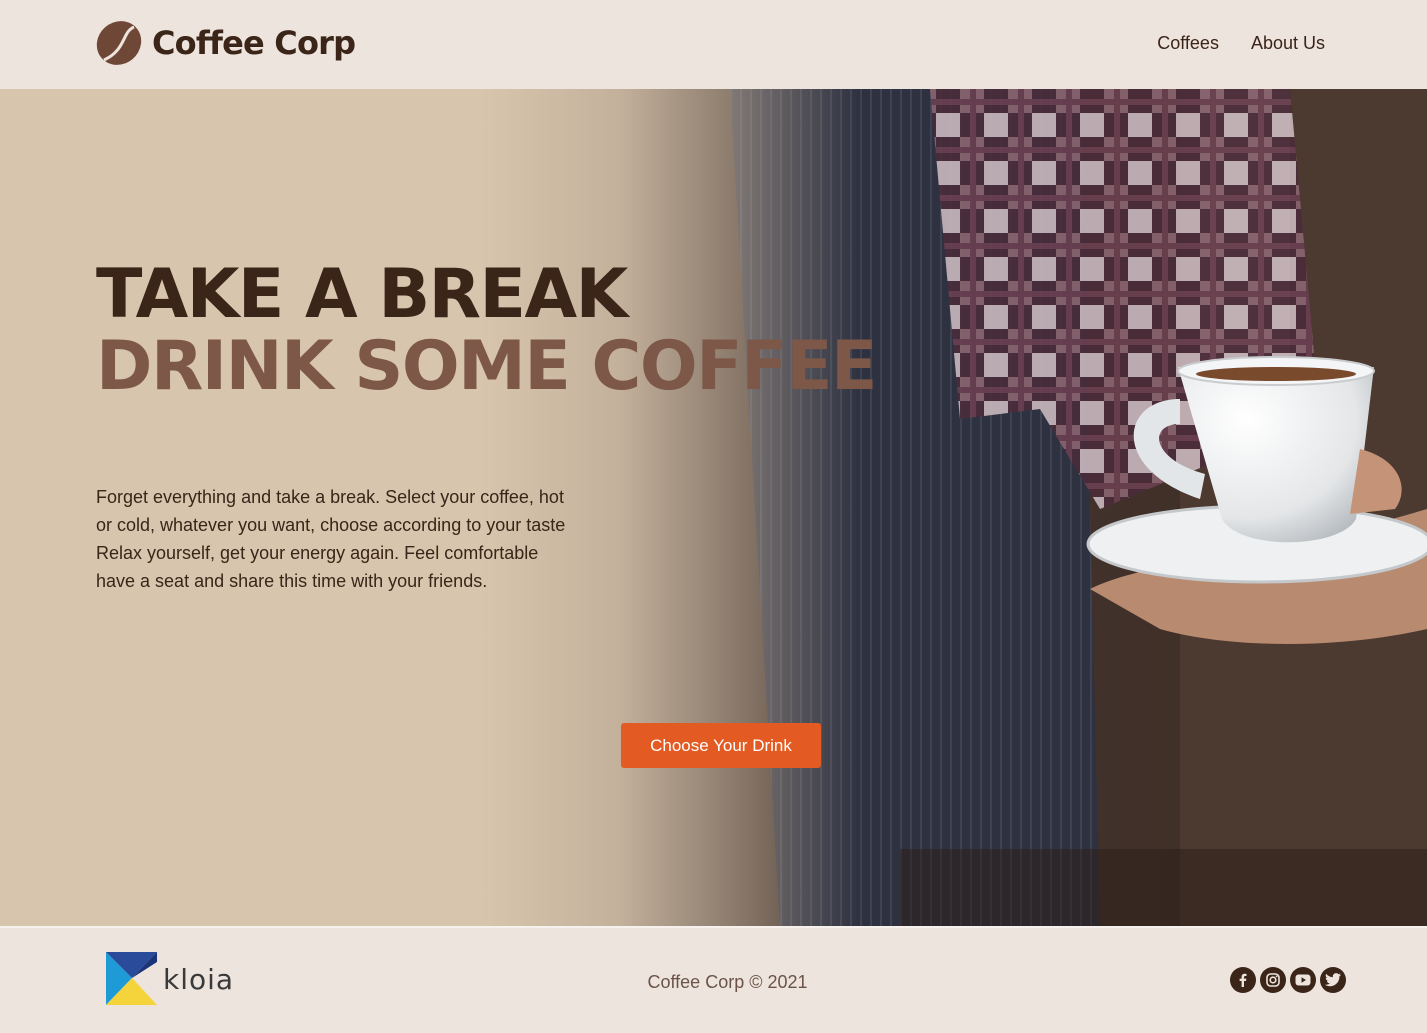  I want to click on twitter-icon, so click(1333, 980).